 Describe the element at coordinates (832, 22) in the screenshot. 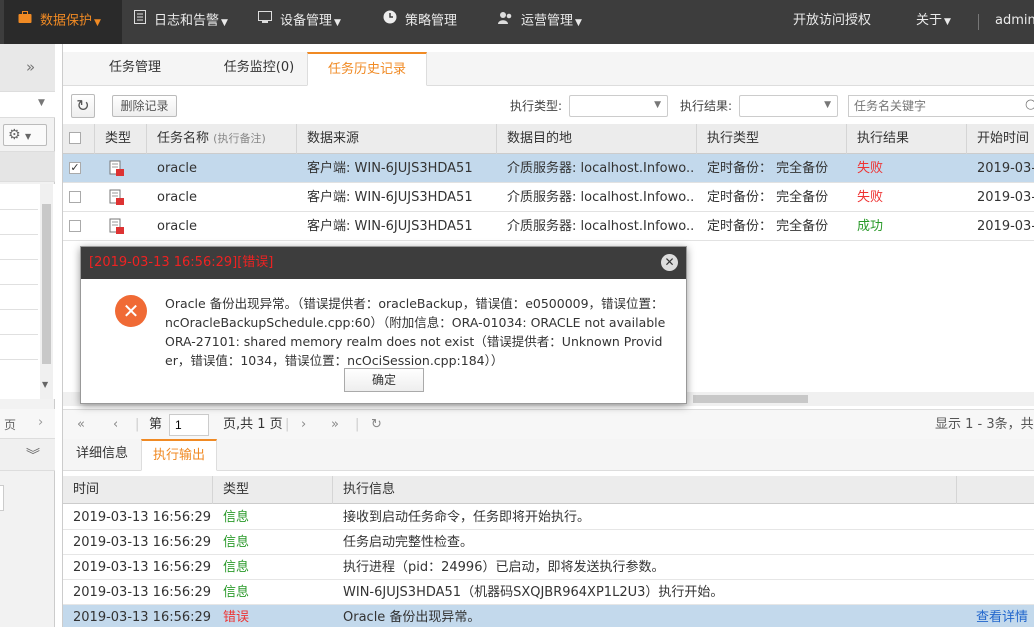

I see `open-access-link: 开放访问授权` at that location.